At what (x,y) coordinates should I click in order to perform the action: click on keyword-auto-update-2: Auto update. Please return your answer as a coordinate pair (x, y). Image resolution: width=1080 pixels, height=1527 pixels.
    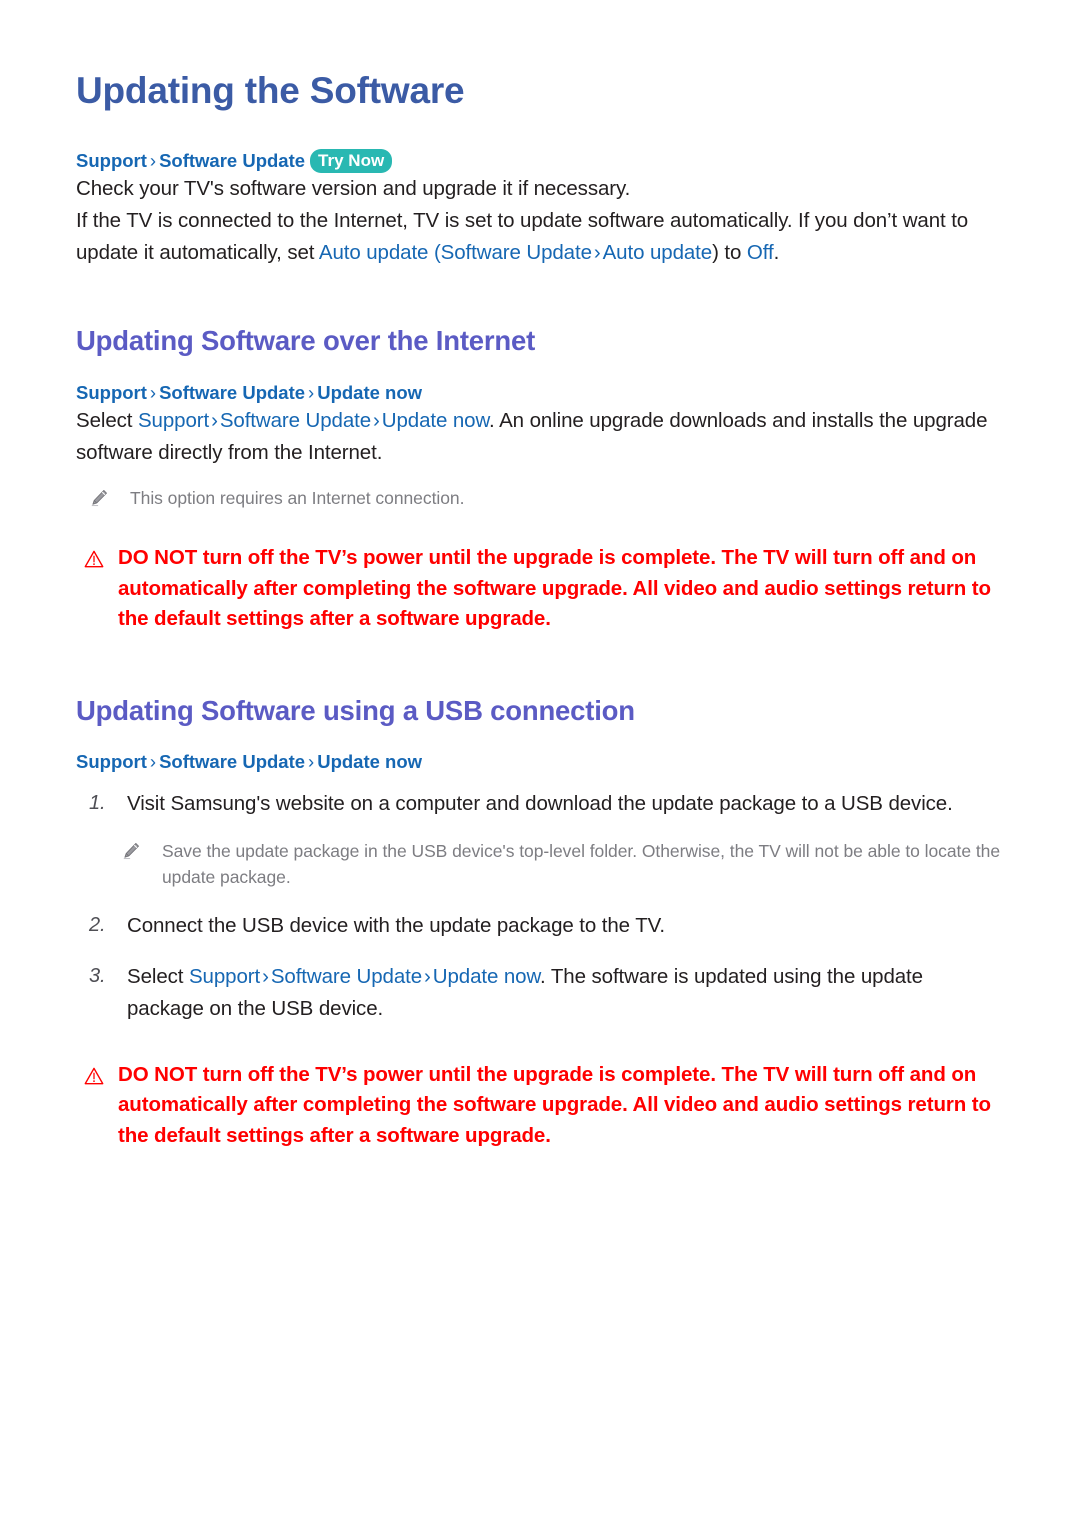
    Looking at the image, I should click on (658, 252).